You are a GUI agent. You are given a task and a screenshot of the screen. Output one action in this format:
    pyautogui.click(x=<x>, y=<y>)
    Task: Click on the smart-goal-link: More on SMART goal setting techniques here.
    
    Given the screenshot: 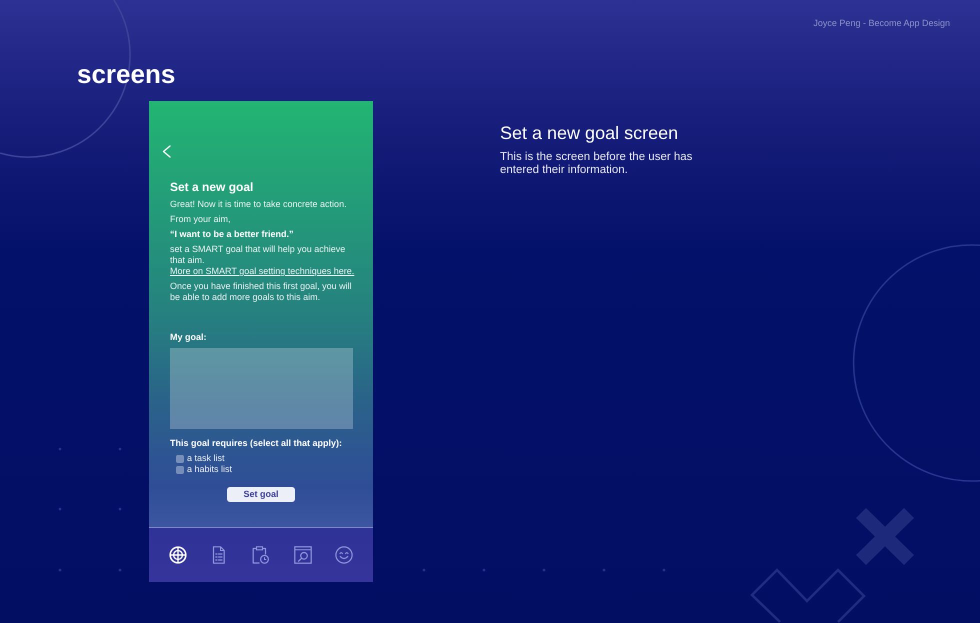 What is the action you would take?
    pyautogui.click(x=262, y=271)
    